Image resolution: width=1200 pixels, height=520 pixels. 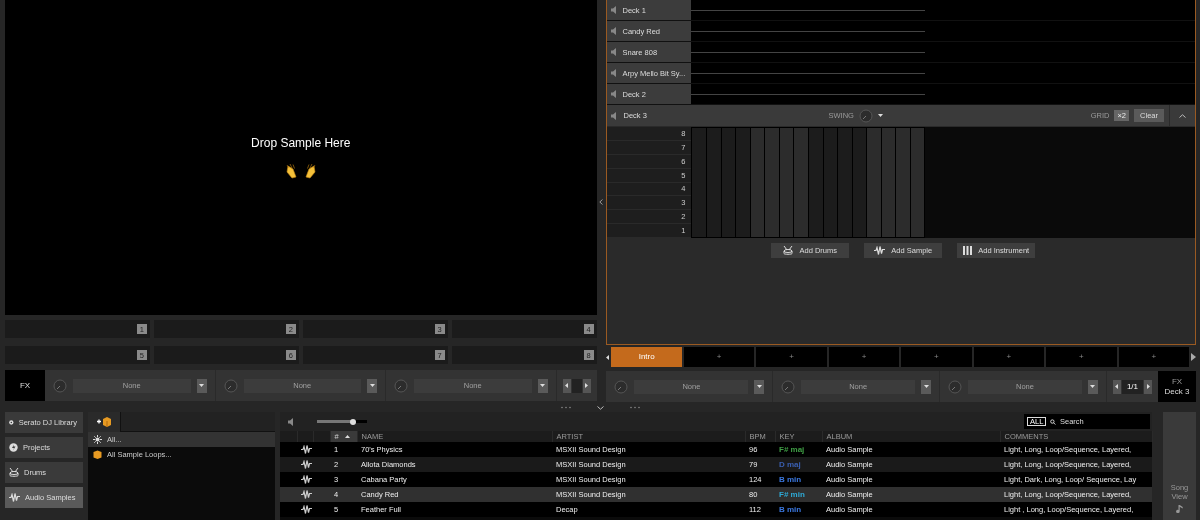 What do you see at coordinates (792, 449) in the screenshot?
I see `key-cell: F# maj` at bounding box center [792, 449].